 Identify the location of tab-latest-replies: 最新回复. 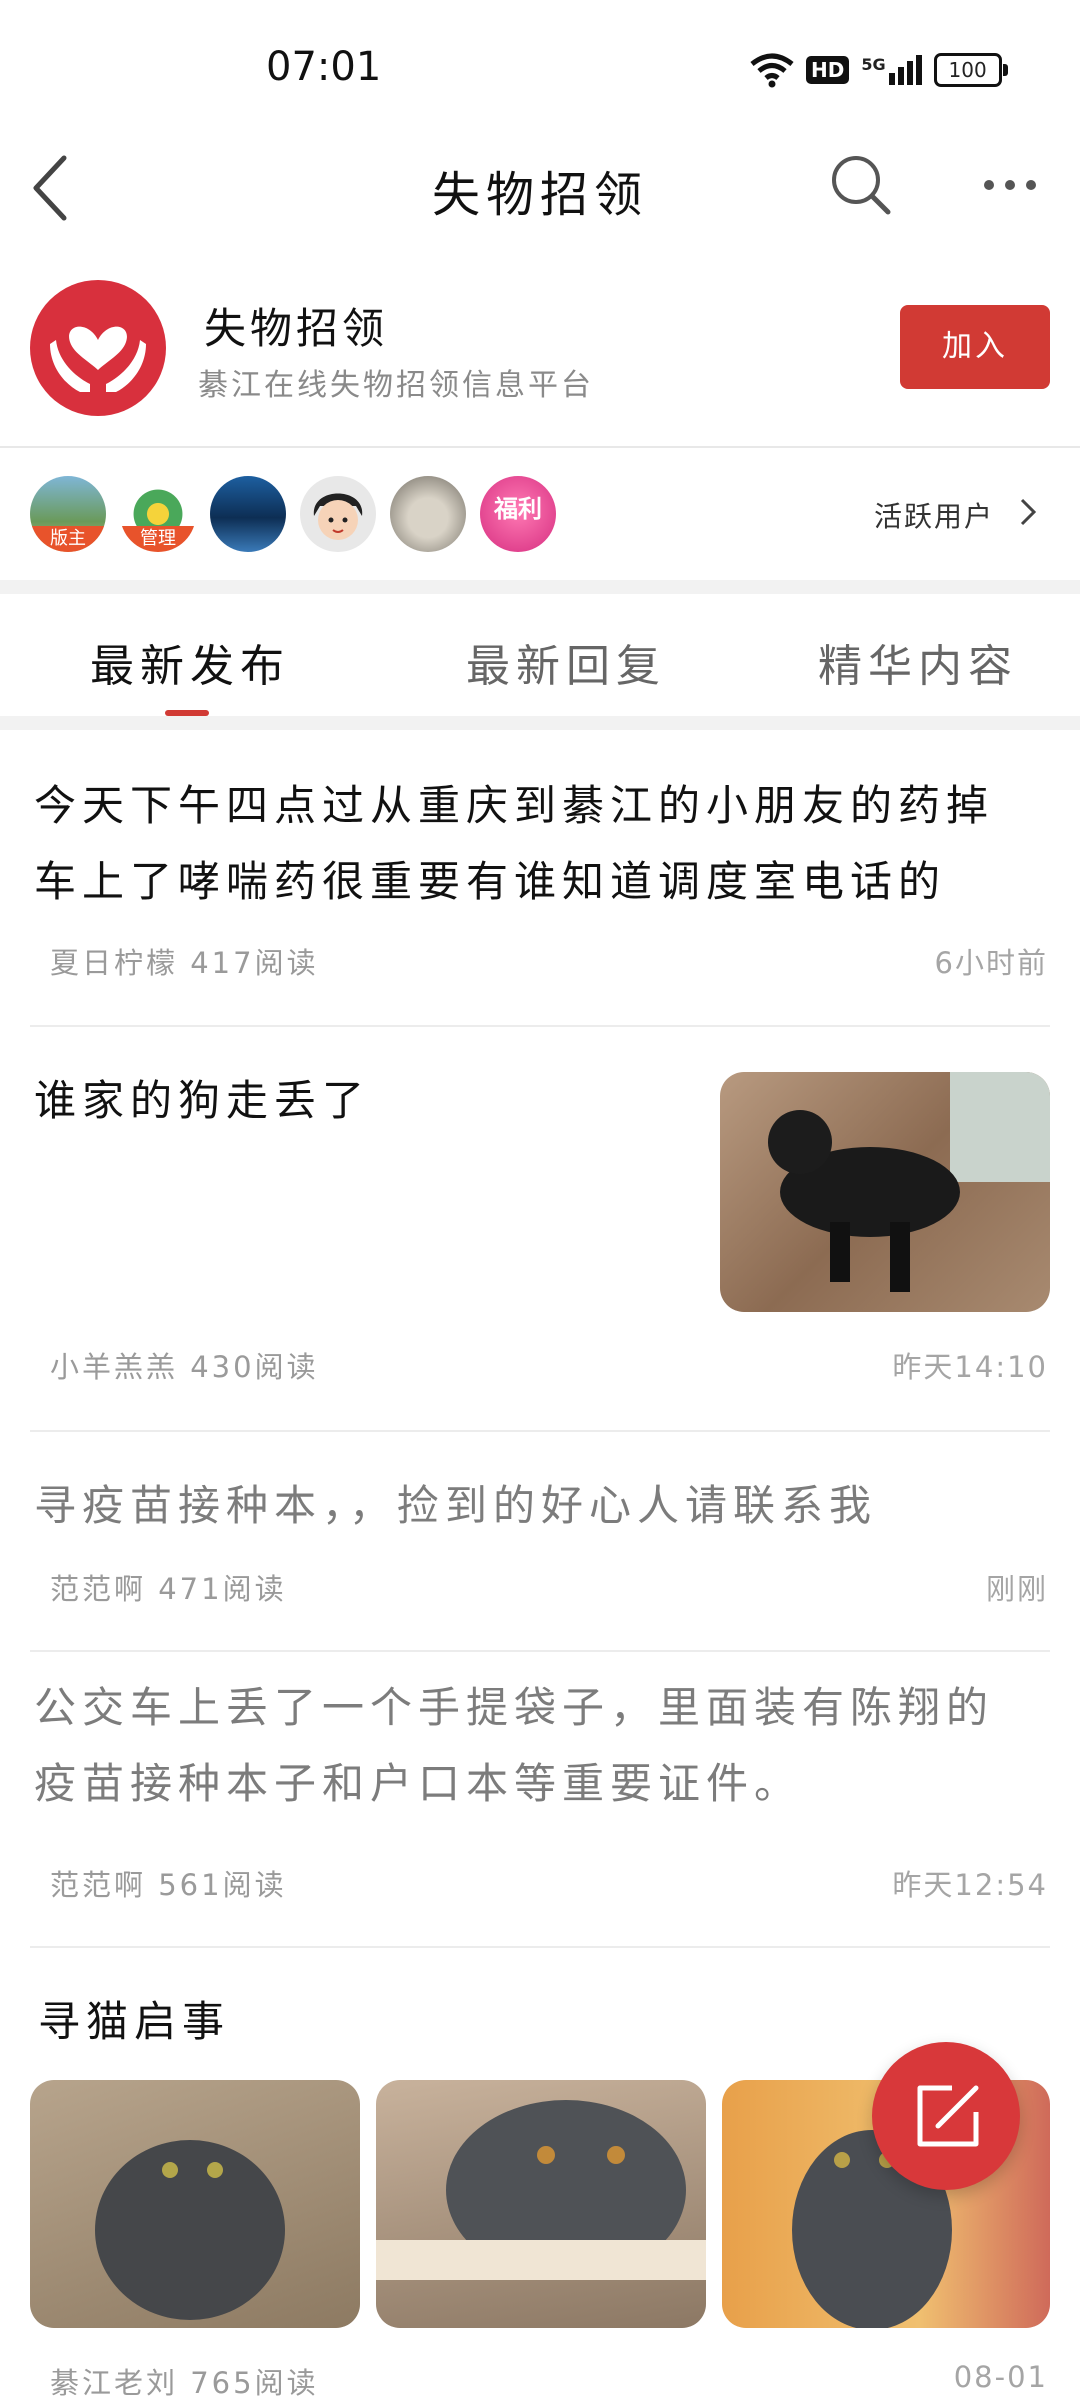
(566, 662).